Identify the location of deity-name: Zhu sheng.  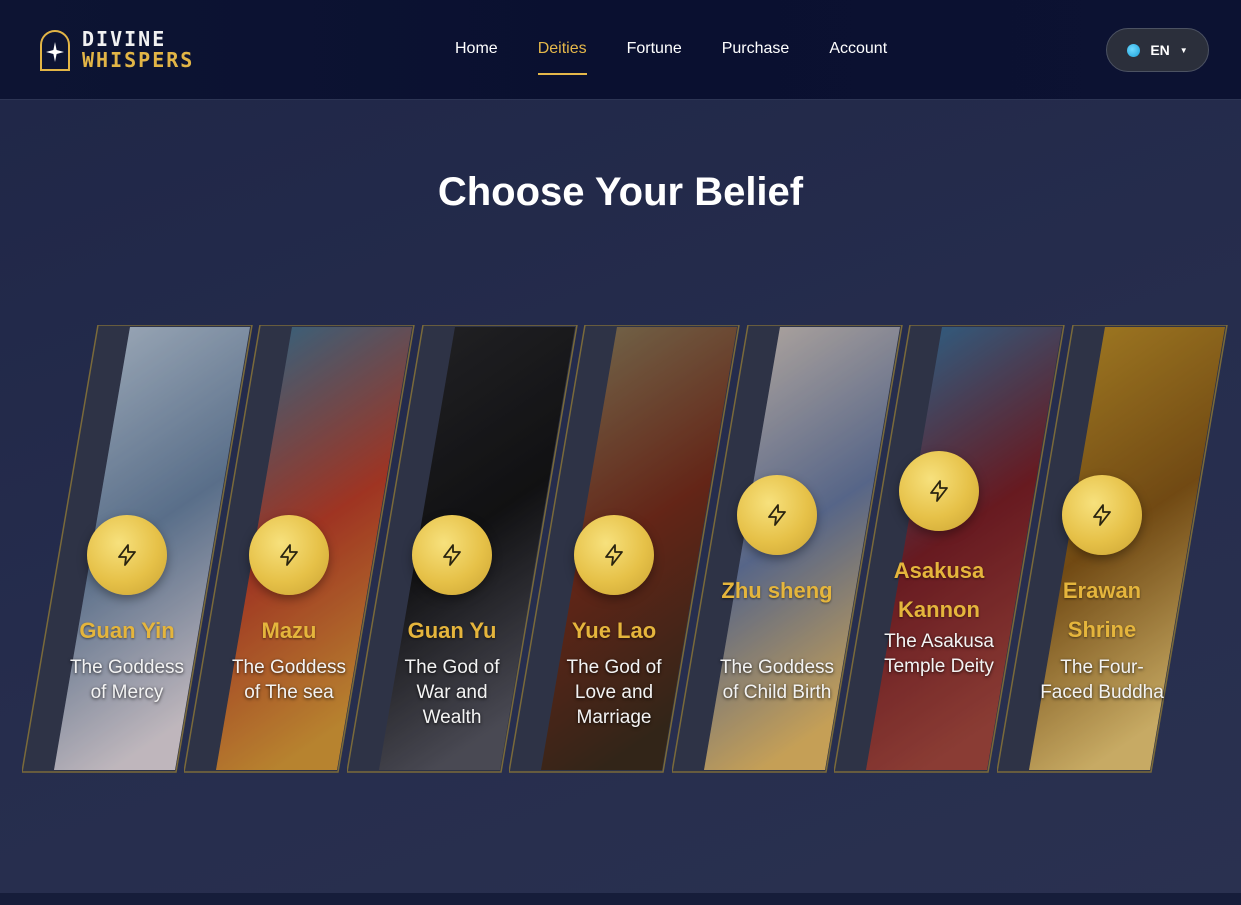
(777, 590).